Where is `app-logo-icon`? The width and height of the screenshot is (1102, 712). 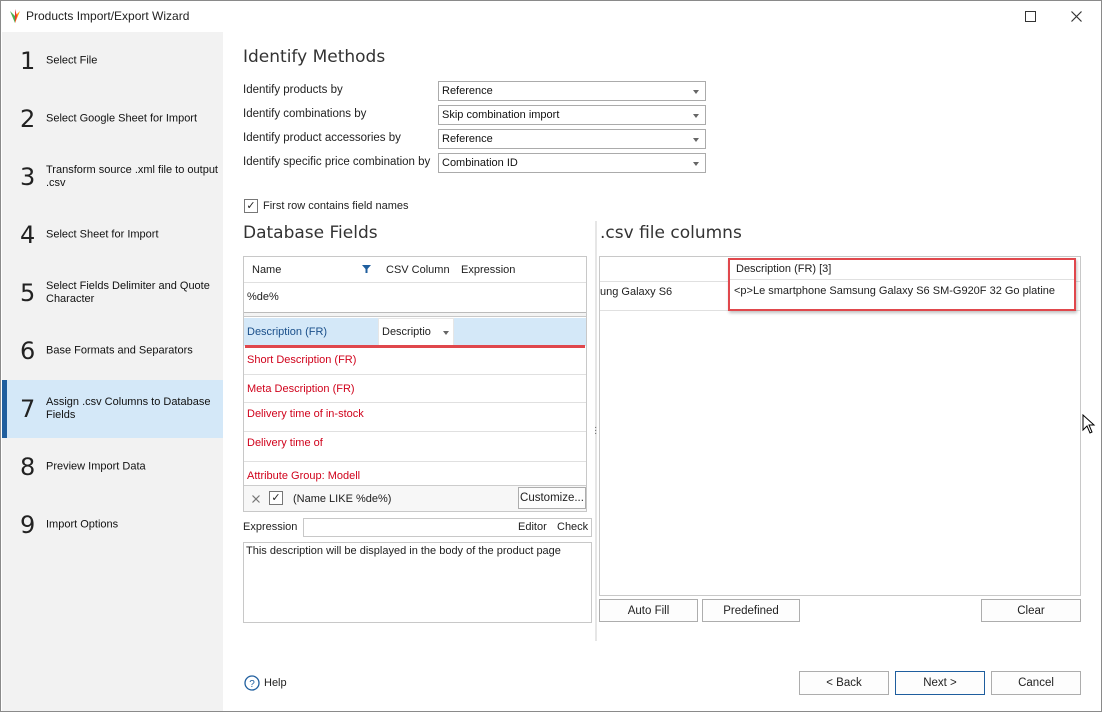
app-logo-icon is located at coordinates (15, 16).